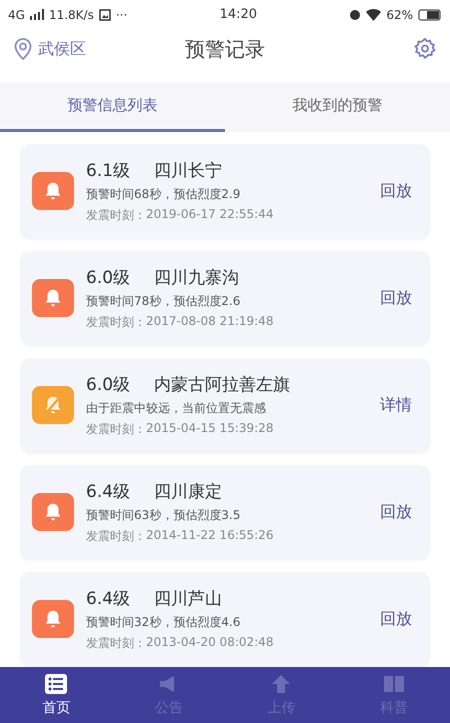  What do you see at coordinates (164, 301) in the screenshot?
I see `warning-detail: 预警时间78秒，预估烈度2.6` at bounding box center [164, 301].